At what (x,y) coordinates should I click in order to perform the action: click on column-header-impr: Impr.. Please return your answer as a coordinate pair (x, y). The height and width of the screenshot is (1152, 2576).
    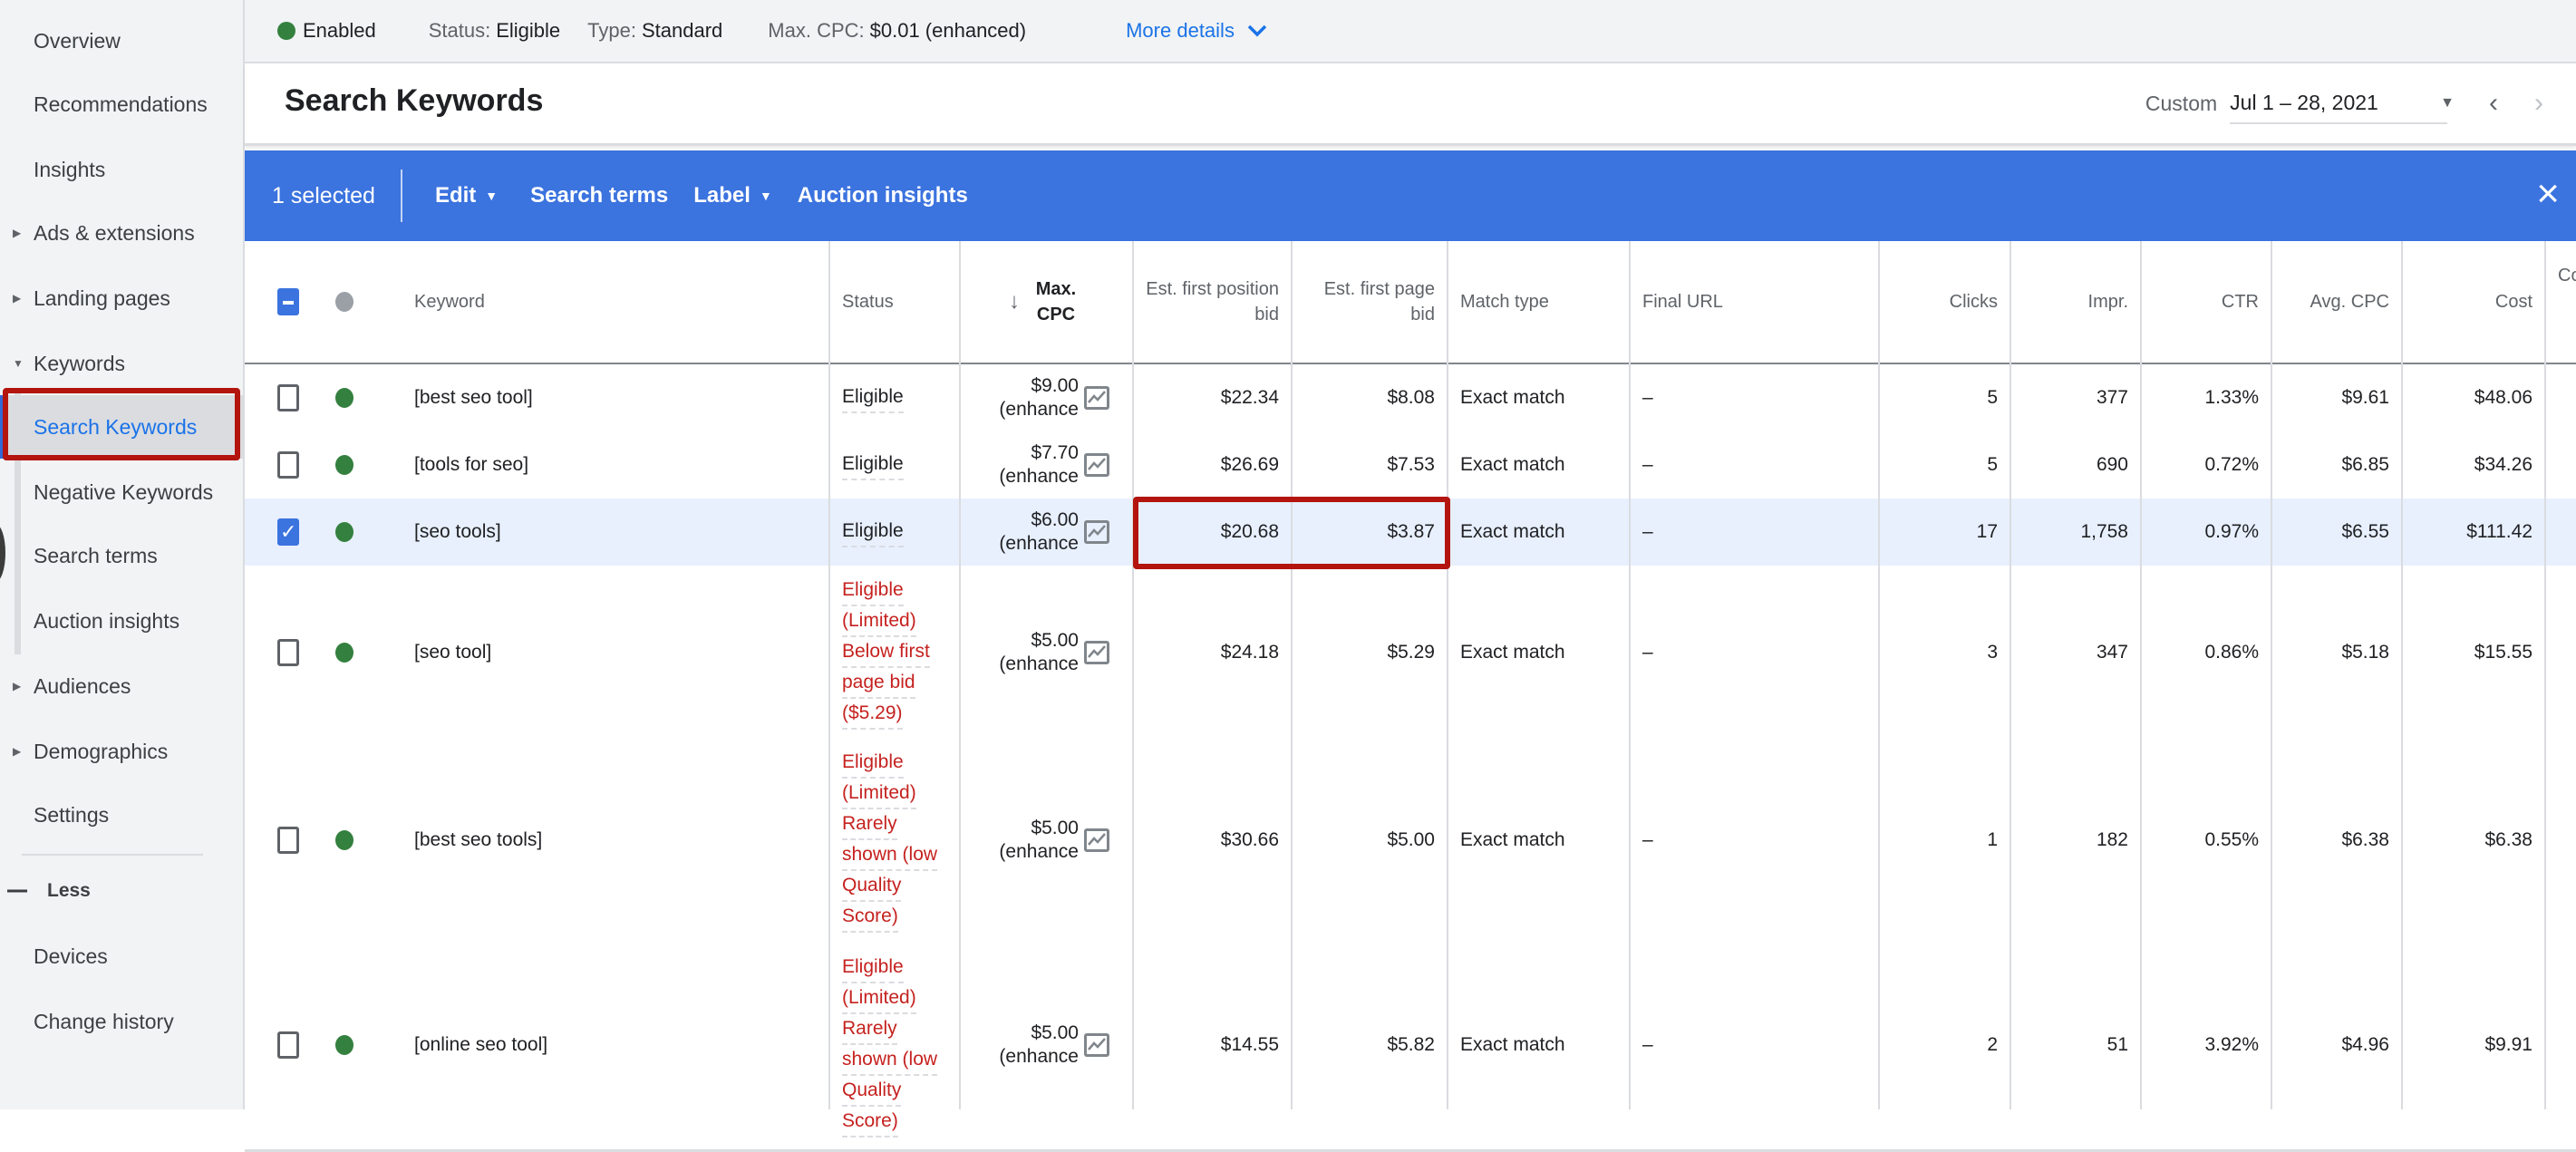
    Looking at the image, I should click on (2075, 302).